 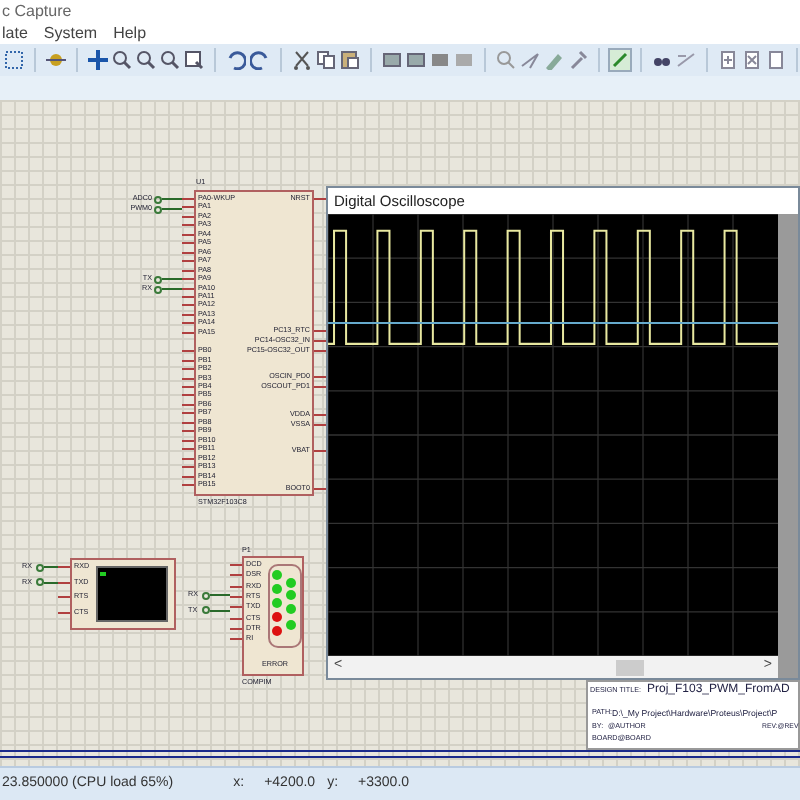 I want to click on cut-icon, so click(x=302, y=60).